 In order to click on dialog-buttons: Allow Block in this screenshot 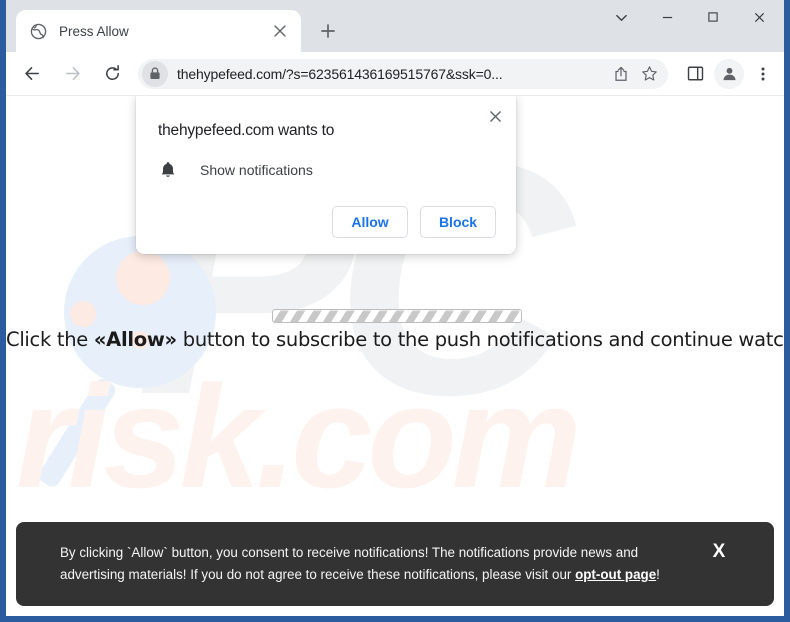, I will do `click(326, 222)`.